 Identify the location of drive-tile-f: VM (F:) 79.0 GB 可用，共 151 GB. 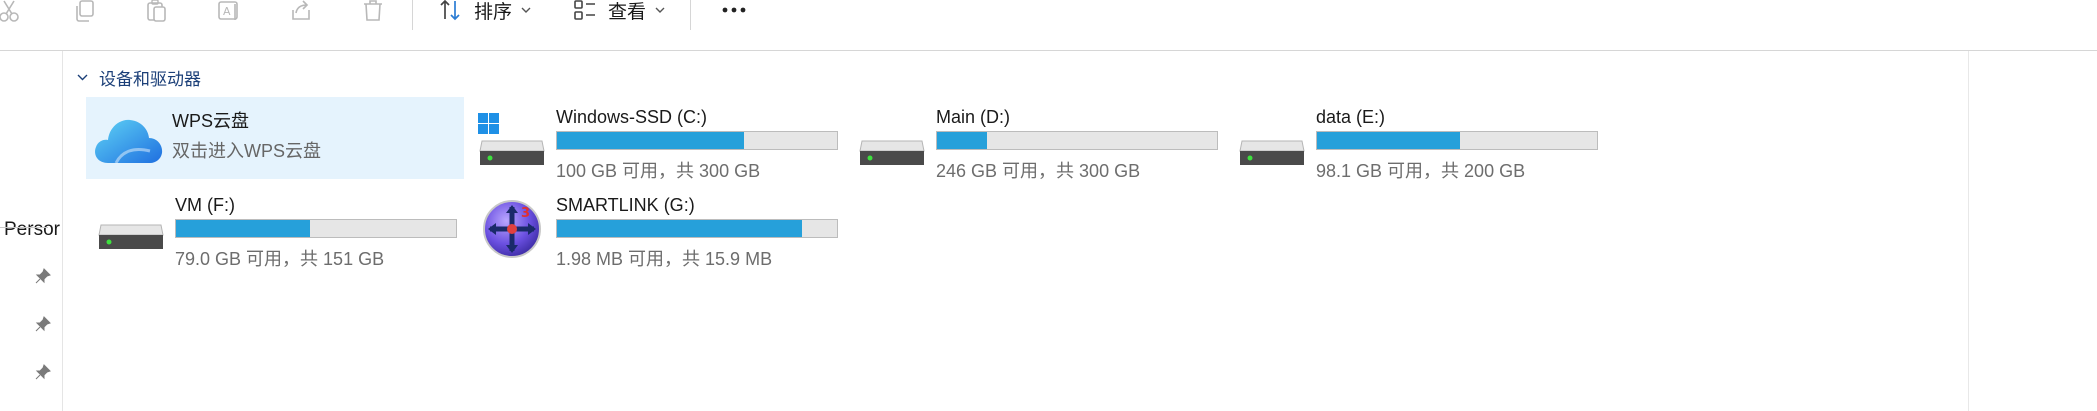
(278, 227).